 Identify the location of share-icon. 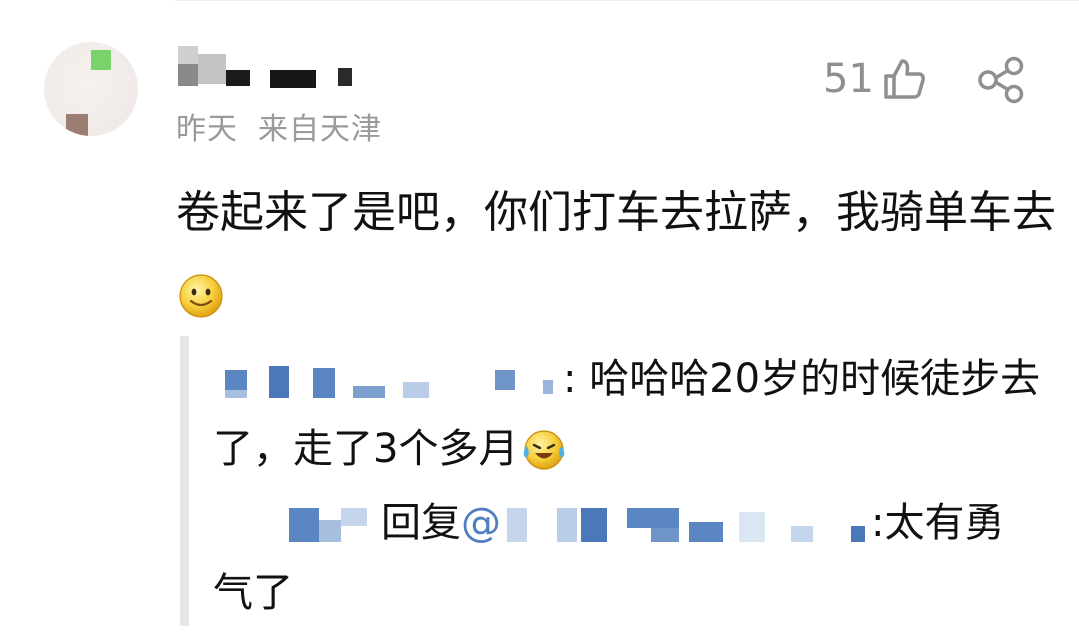
(1001, 80).